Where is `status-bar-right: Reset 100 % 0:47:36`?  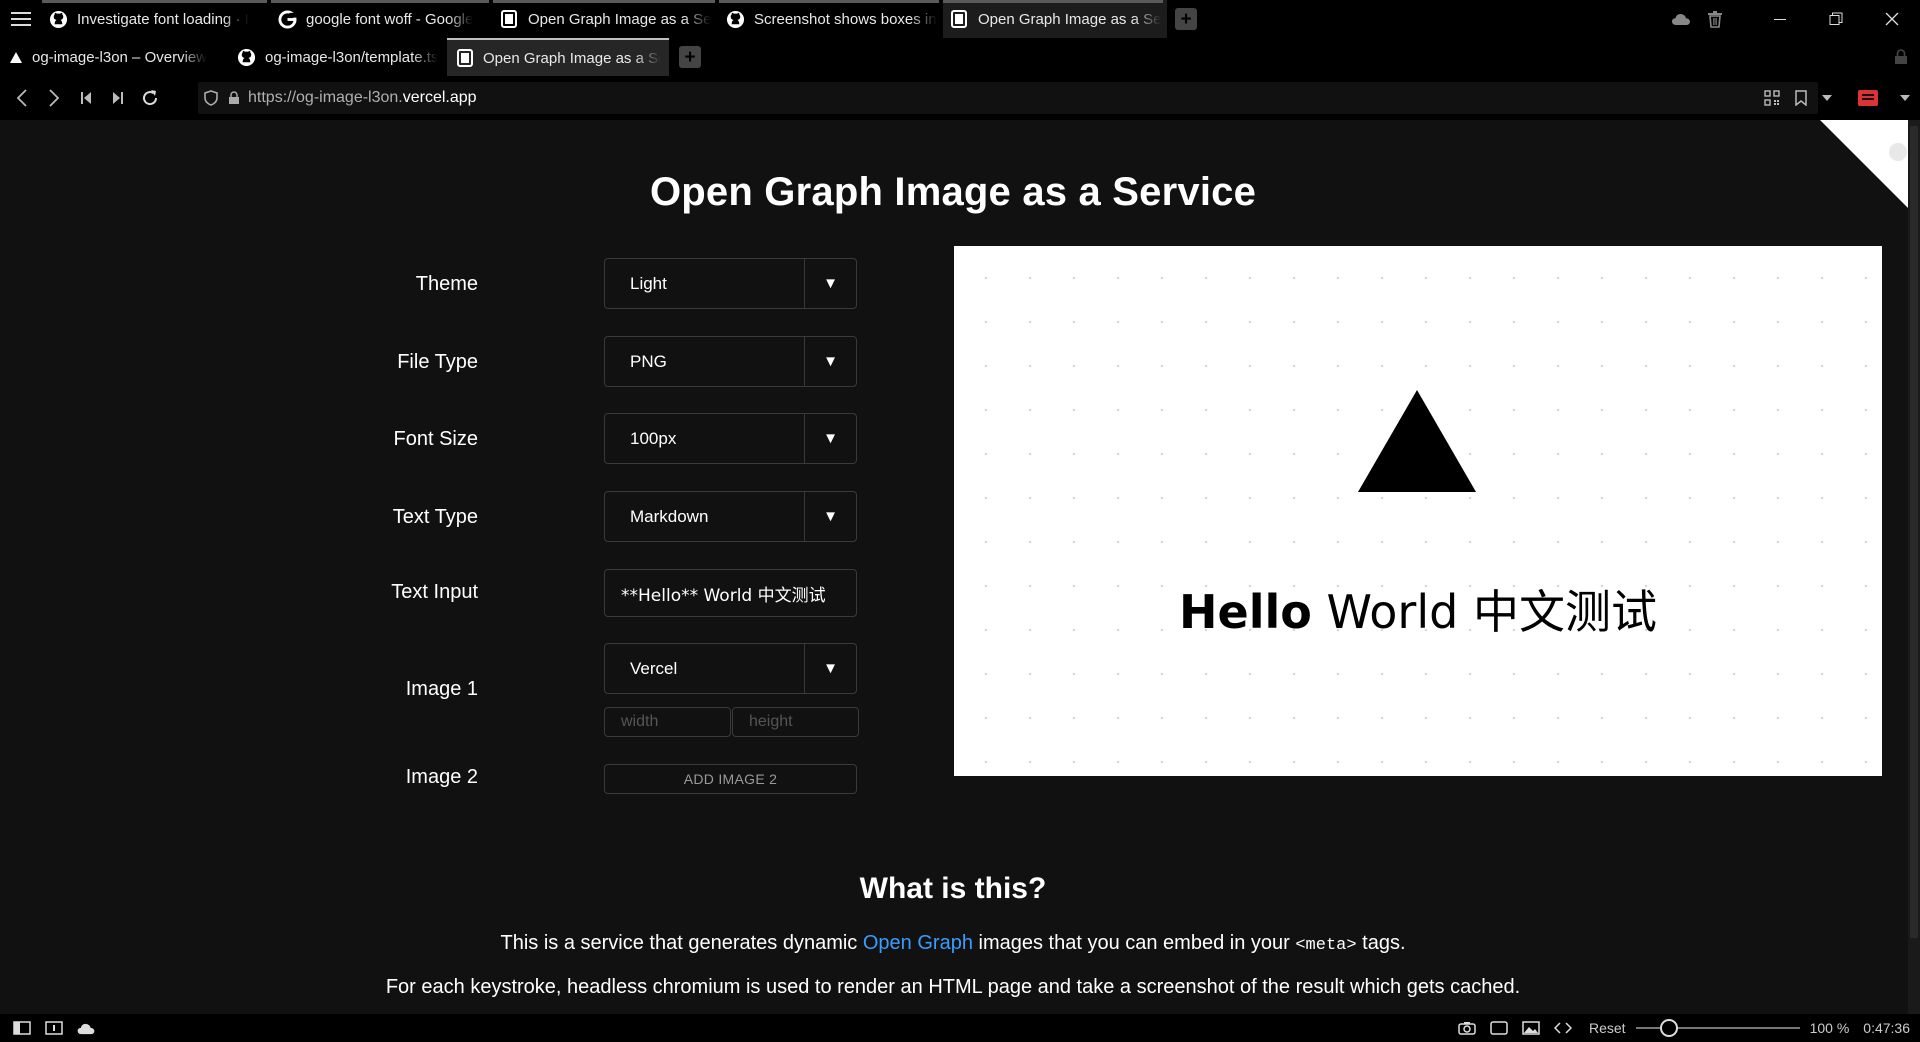 status-bar-right: Reset 100 % 0:47:36 is located at coordinates (1685, 1028).